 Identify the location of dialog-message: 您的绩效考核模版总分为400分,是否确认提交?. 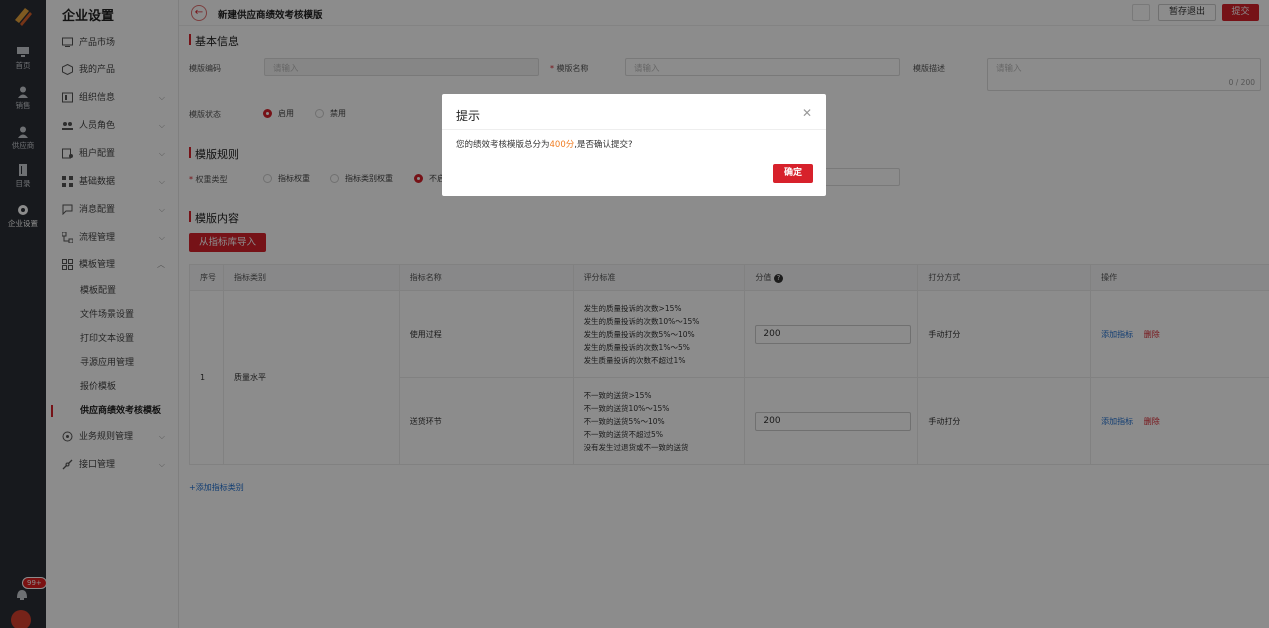
(544, 144).